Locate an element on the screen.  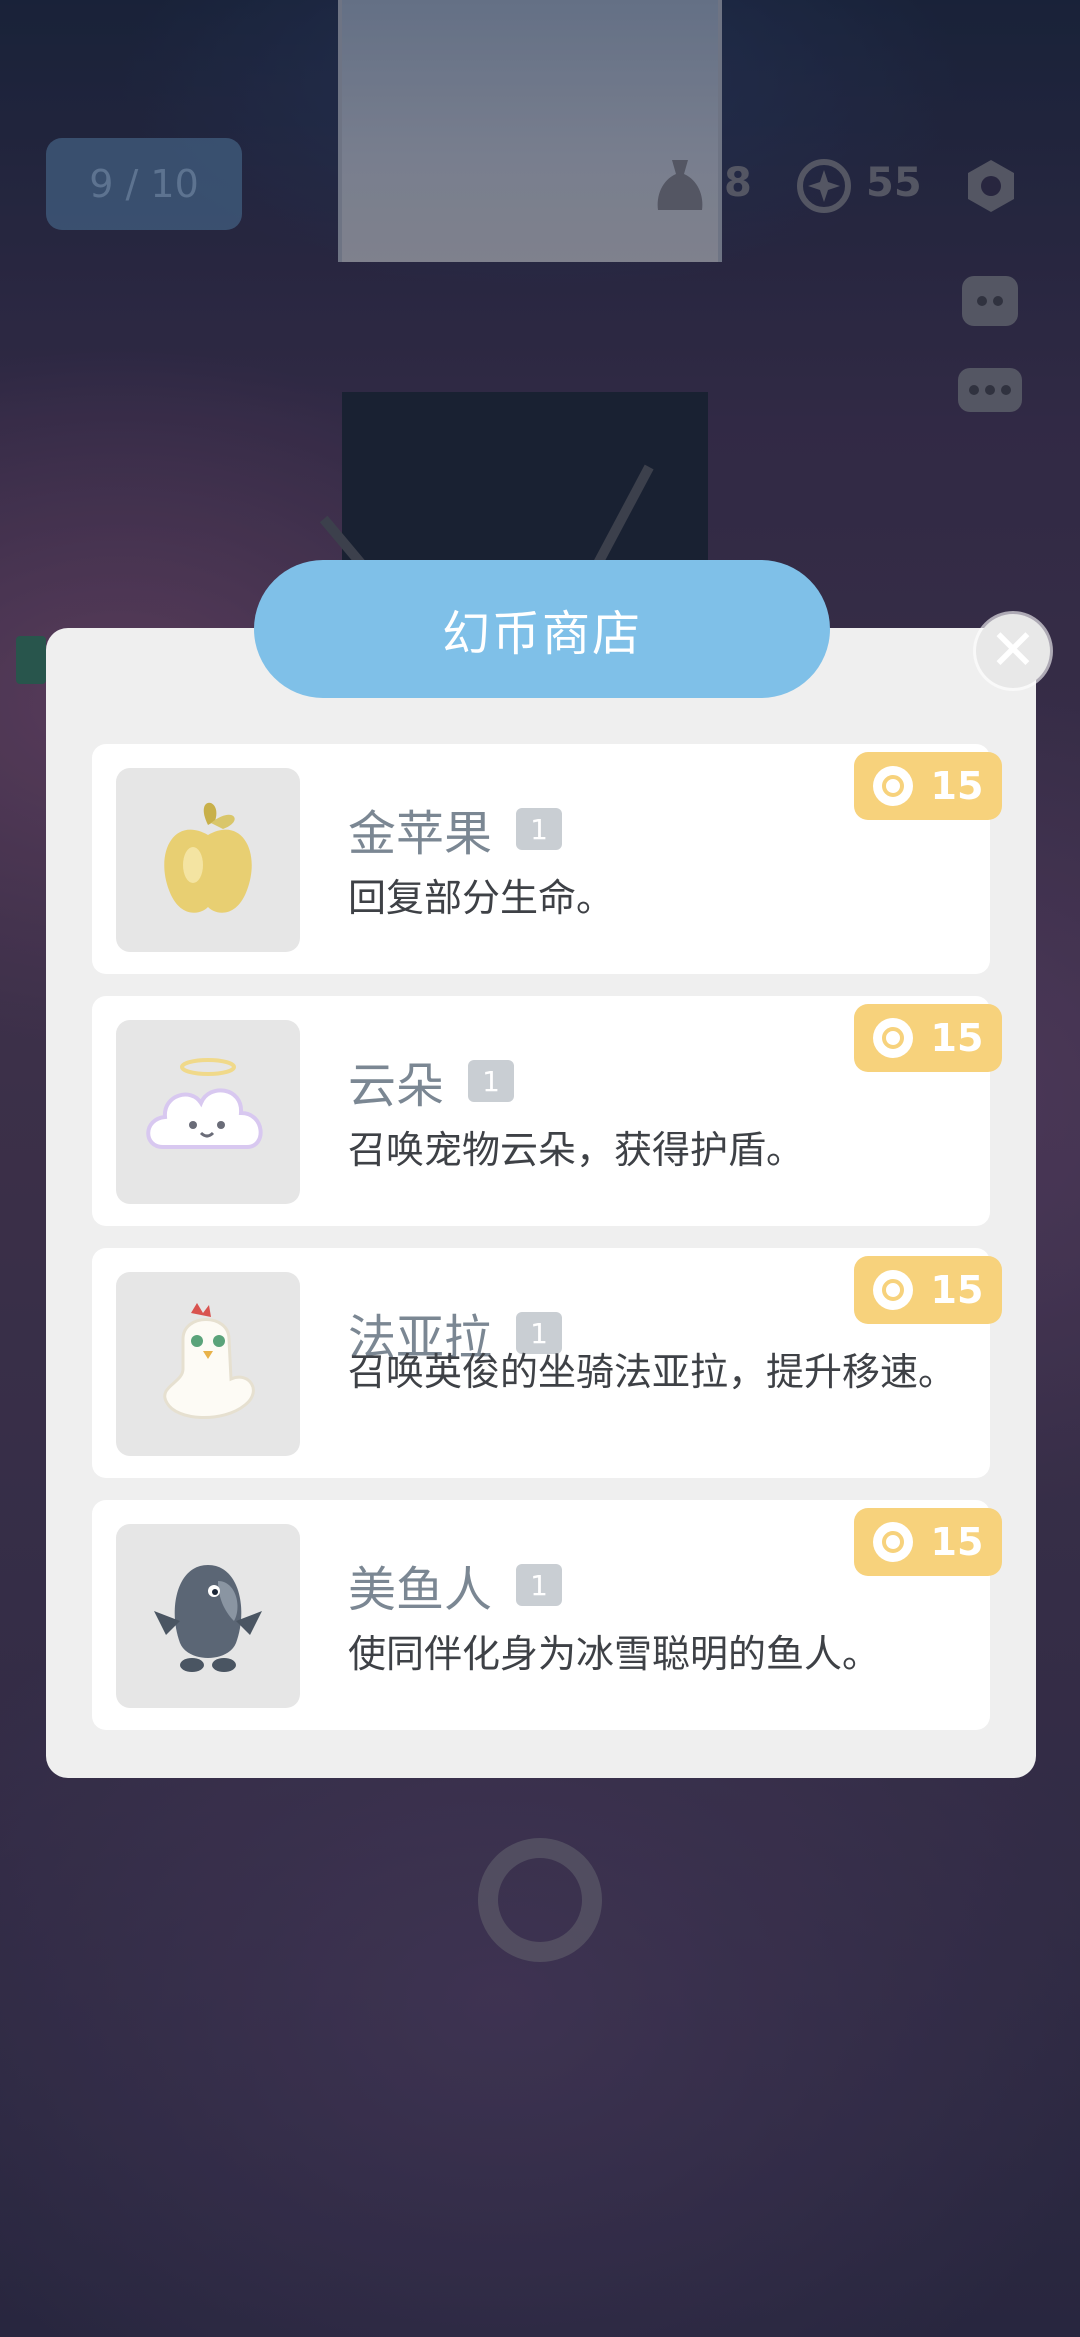
shop-item: 金苹果 1 回复部分生命。 15 is located at coordinates (547, 859).